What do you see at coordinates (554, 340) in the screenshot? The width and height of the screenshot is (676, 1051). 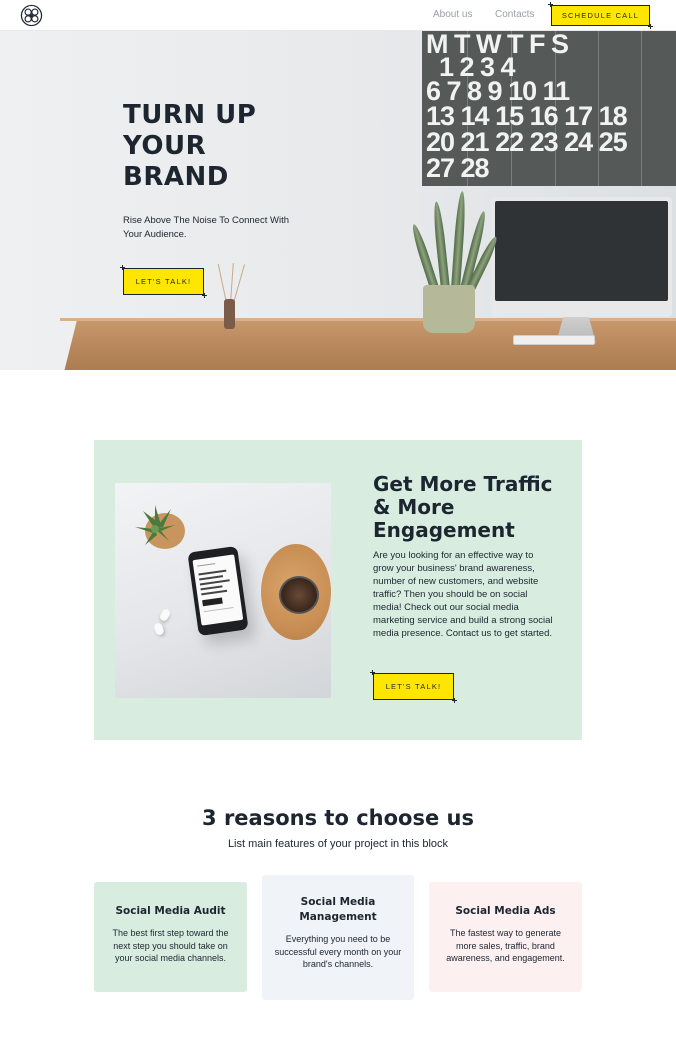 I see `keyboard-image` at bounding box center [554, 340].